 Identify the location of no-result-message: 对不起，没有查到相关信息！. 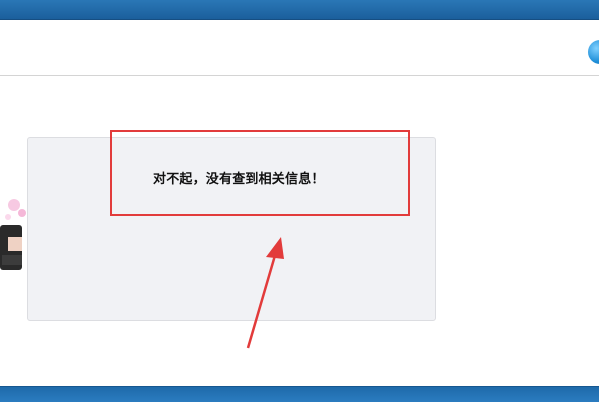
(239, 179).